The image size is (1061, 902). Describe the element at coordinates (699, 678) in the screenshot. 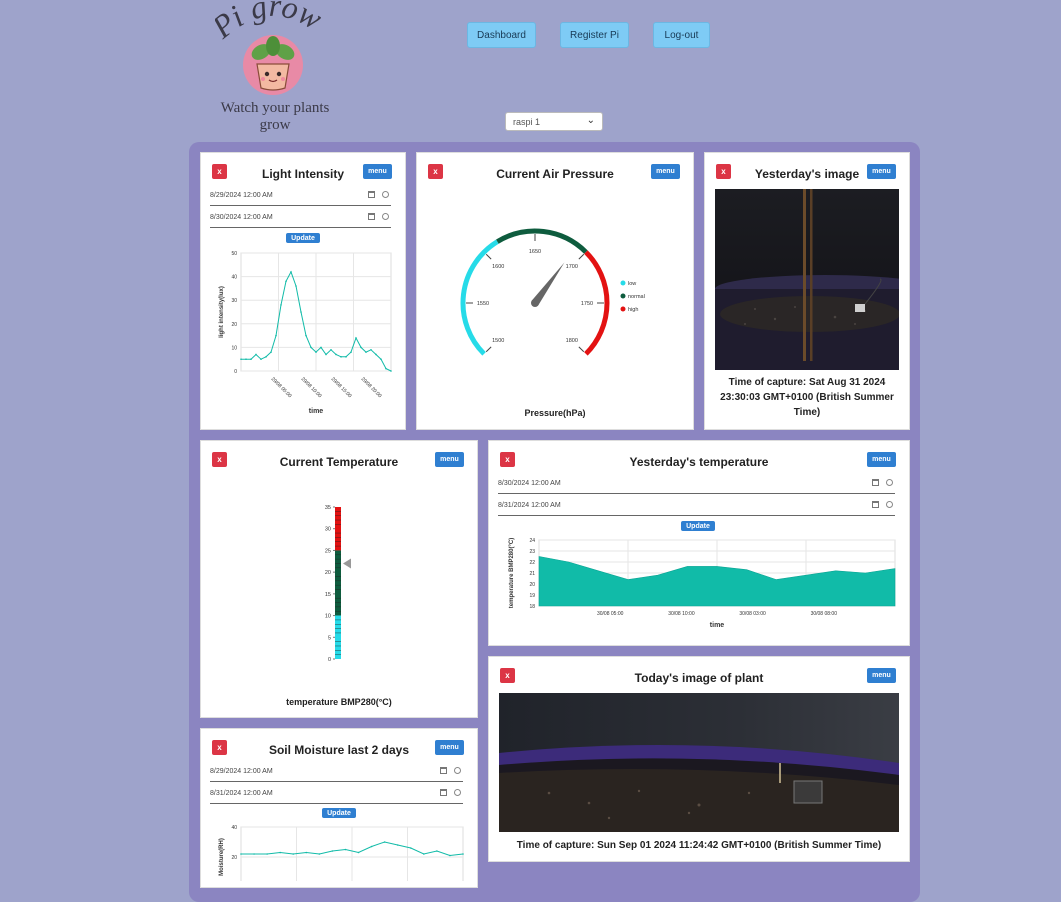

I see `card-title: Today's image of plant` at that location.